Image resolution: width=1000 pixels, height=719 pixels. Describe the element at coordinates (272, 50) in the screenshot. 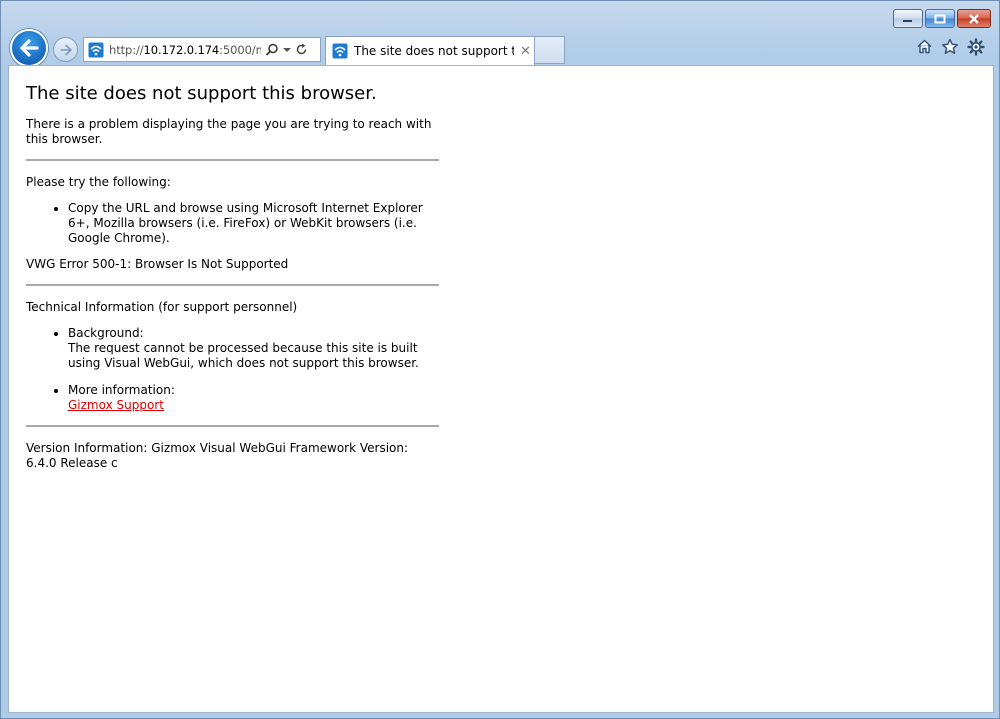

I see `search-icon` at that location.